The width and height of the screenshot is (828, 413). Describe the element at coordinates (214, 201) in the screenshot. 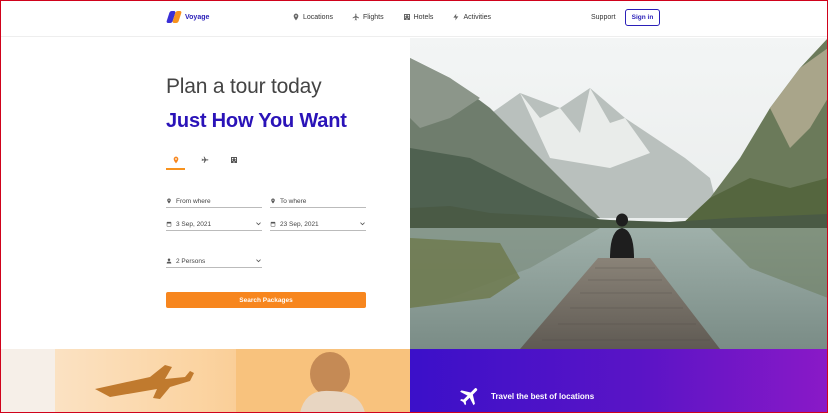

I see `from-where-field: From where` at that location.